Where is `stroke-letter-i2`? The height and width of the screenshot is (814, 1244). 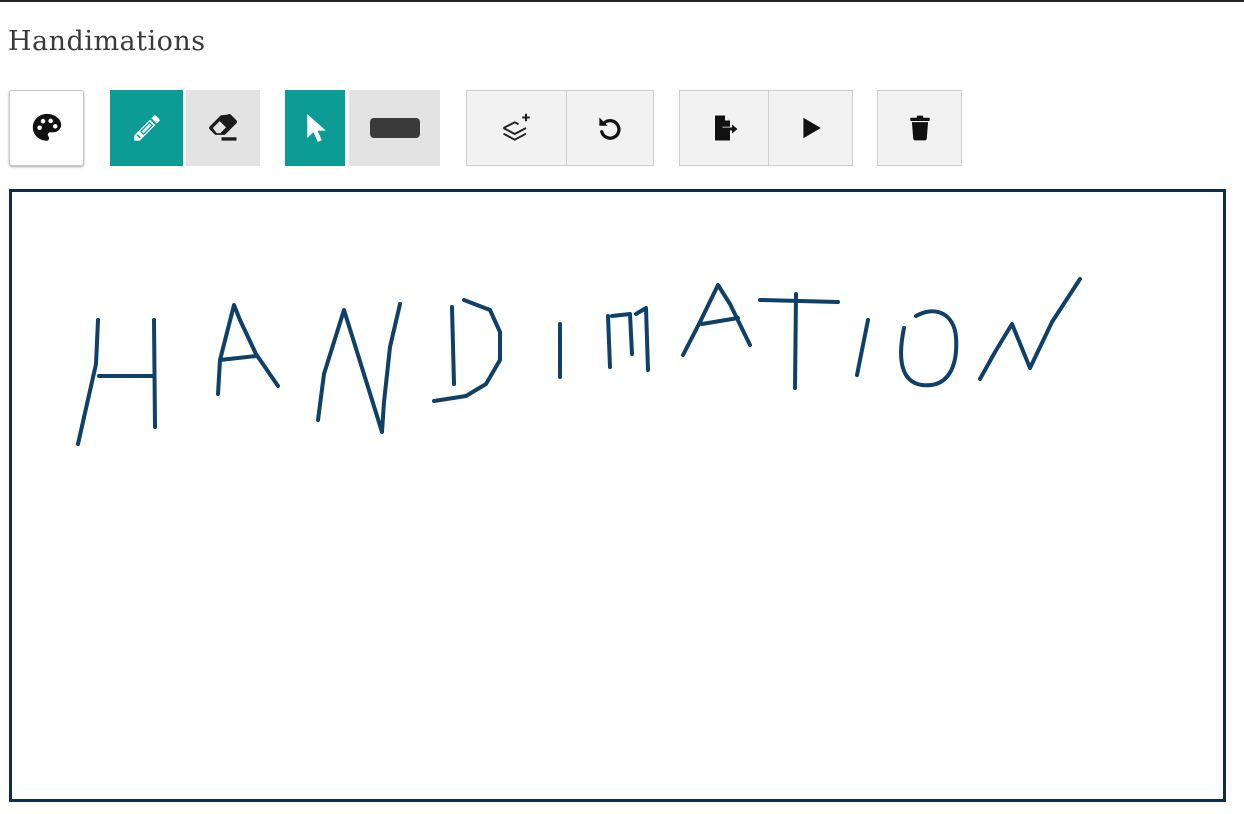 stroke-letter-i2 is located at coordinates (862, 347).